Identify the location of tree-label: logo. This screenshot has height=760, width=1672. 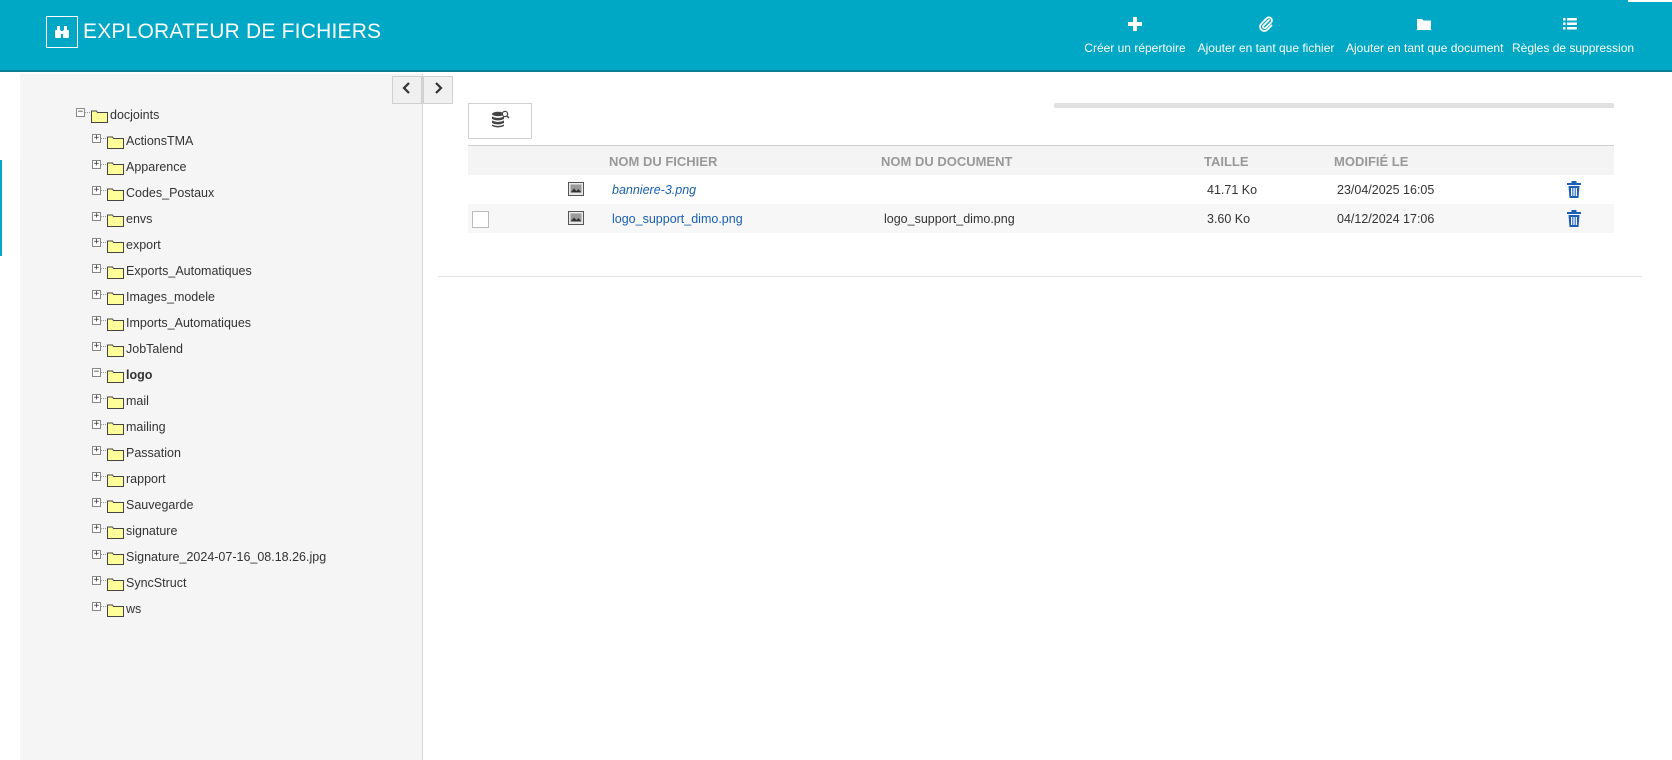
(139, 375).